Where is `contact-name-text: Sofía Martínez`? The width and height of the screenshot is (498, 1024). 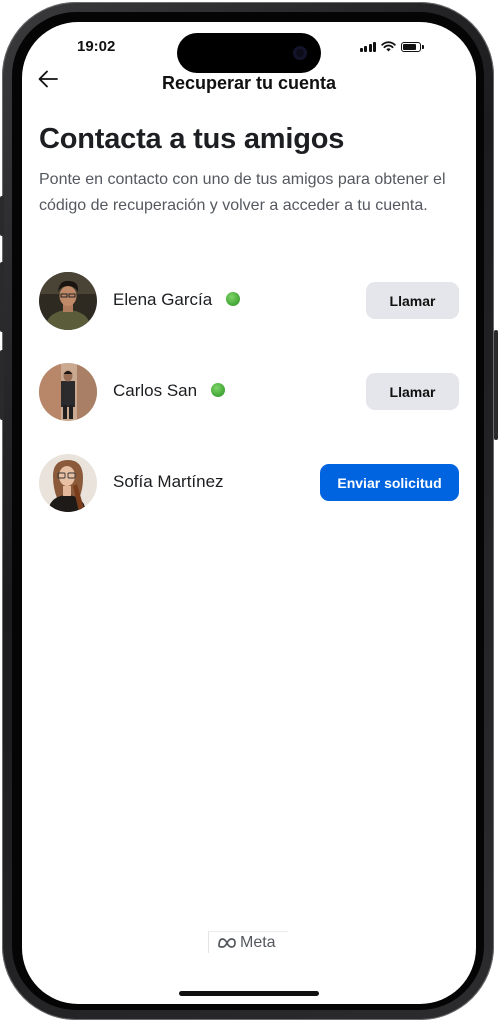 contact-name-text: Sofía Martínez is located at coordinates (168, 481).